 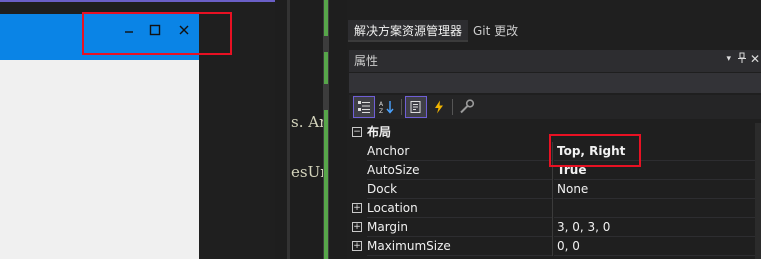 What do you see at coordinates (145, 1) in the screenshot?
I see `designer-top-accent` at bounding box center [145, 1].